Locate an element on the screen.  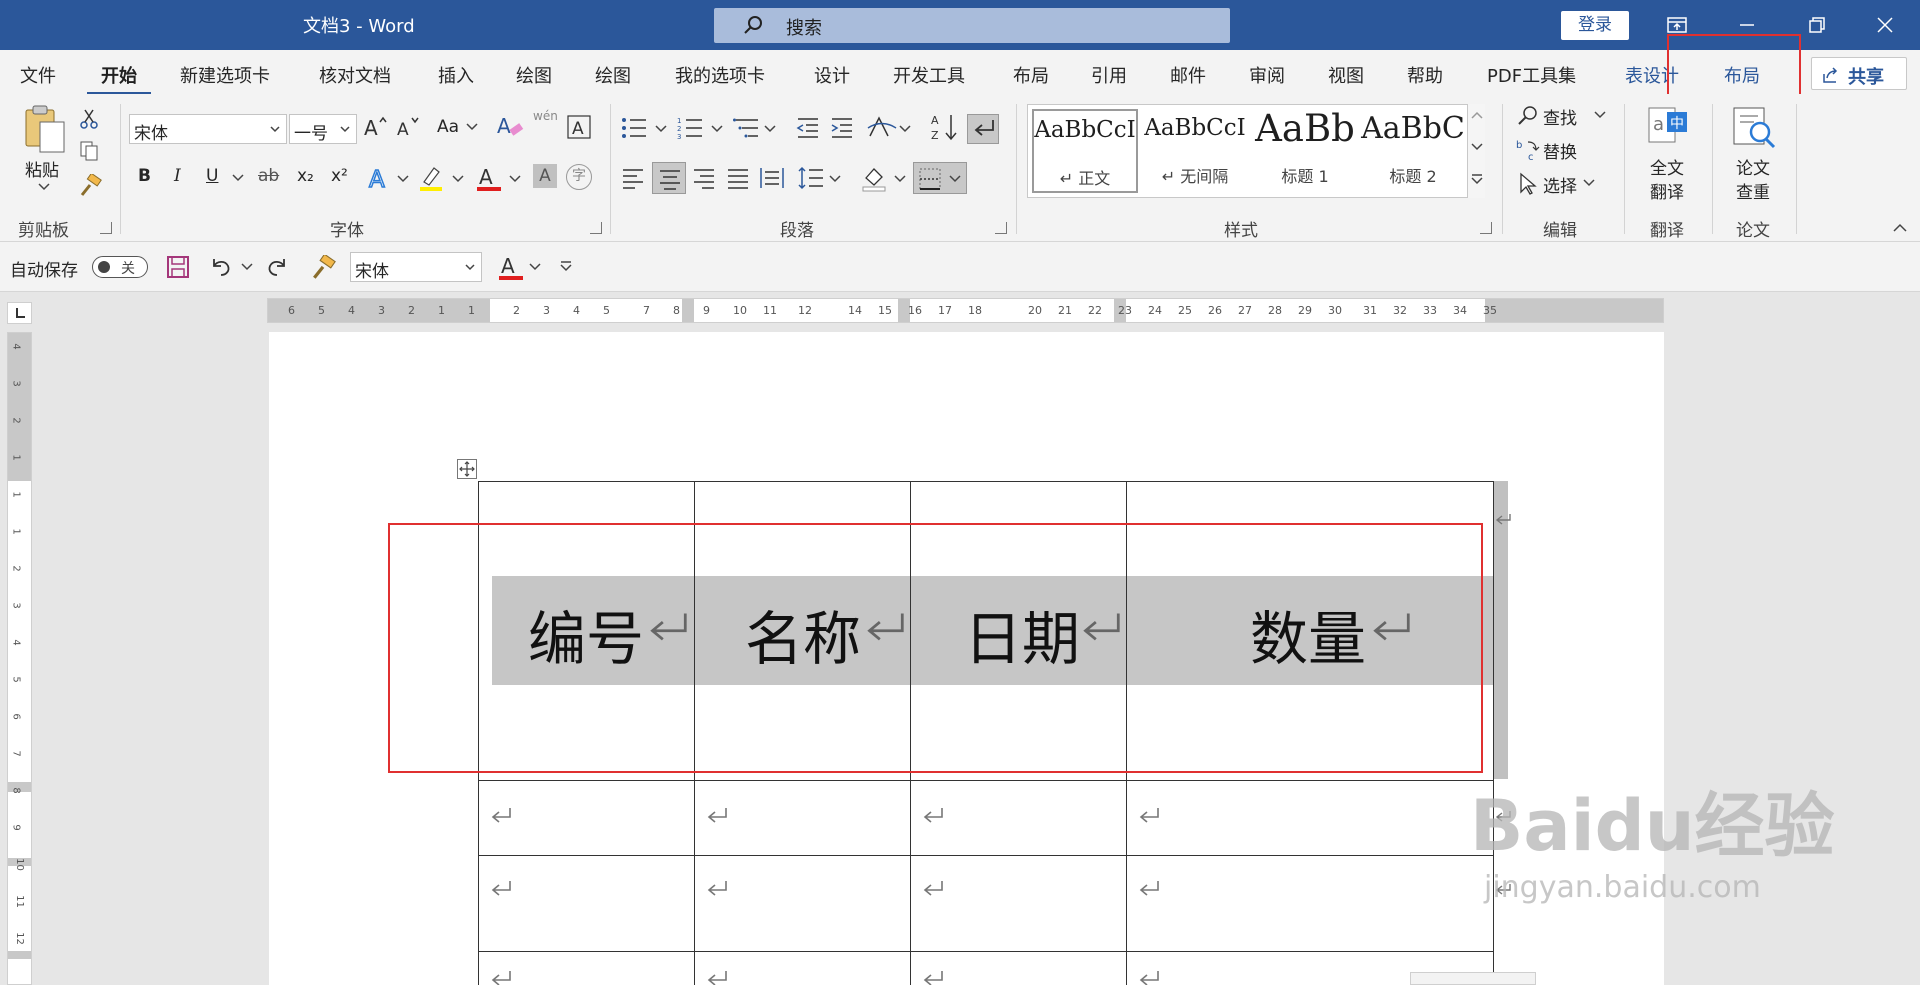
tab-view: 视图 is located at coordinates (1346, 75).